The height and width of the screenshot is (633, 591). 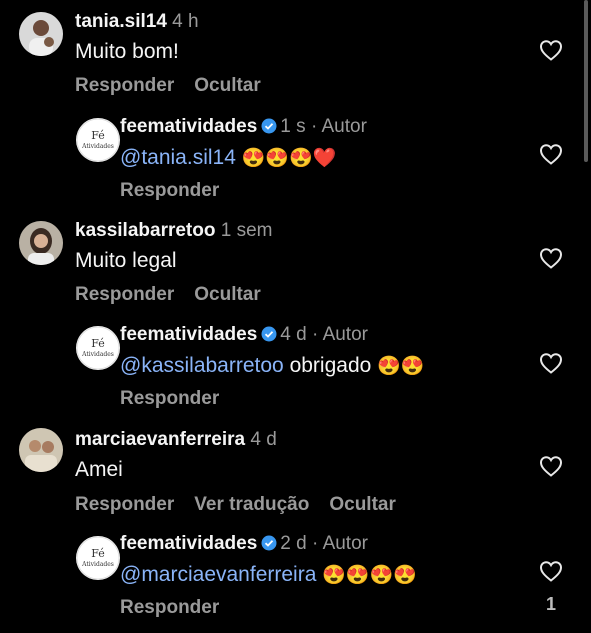 I want to click on comment-header: tania.sil14 4 h, so click(x=137, y=22).